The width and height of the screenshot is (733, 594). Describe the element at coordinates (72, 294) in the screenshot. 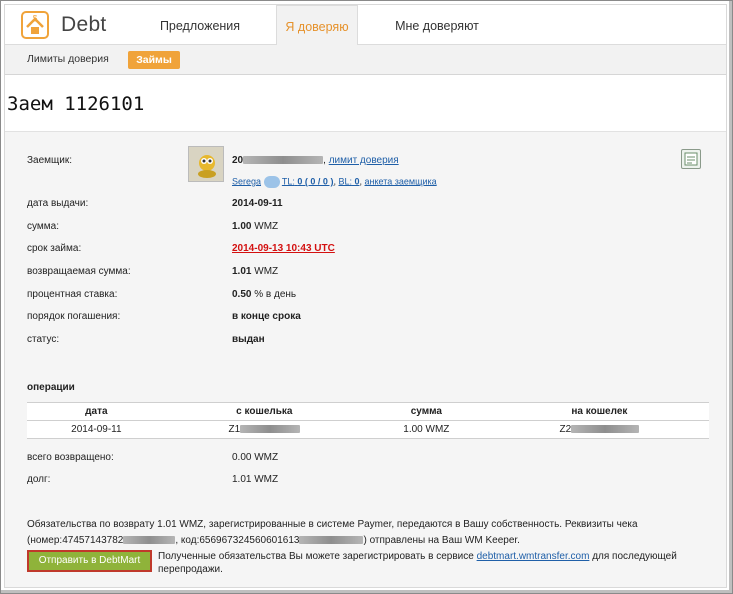

I see `interest-rate-label: процентная ставка:` at that location.